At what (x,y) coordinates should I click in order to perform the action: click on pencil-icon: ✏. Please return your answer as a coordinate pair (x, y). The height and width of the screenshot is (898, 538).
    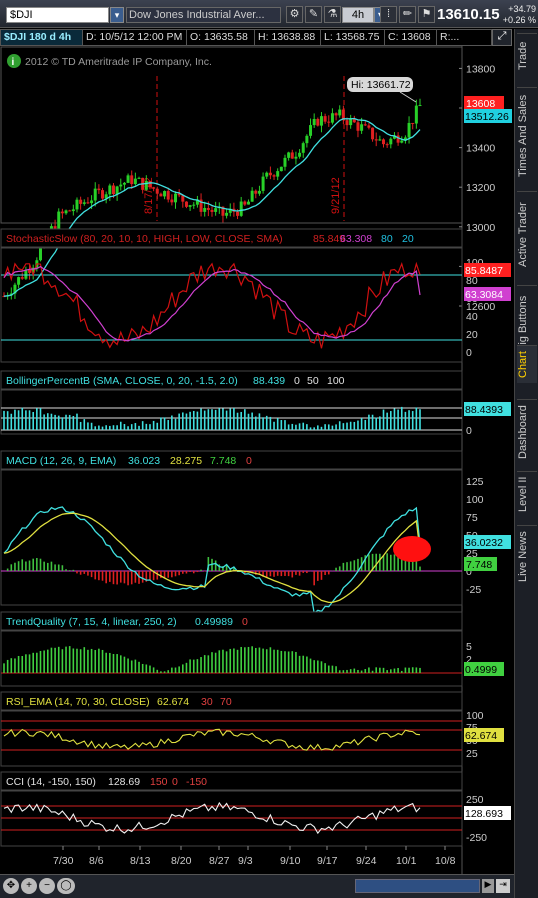
    Looking at the image, I should click on (407, 14).